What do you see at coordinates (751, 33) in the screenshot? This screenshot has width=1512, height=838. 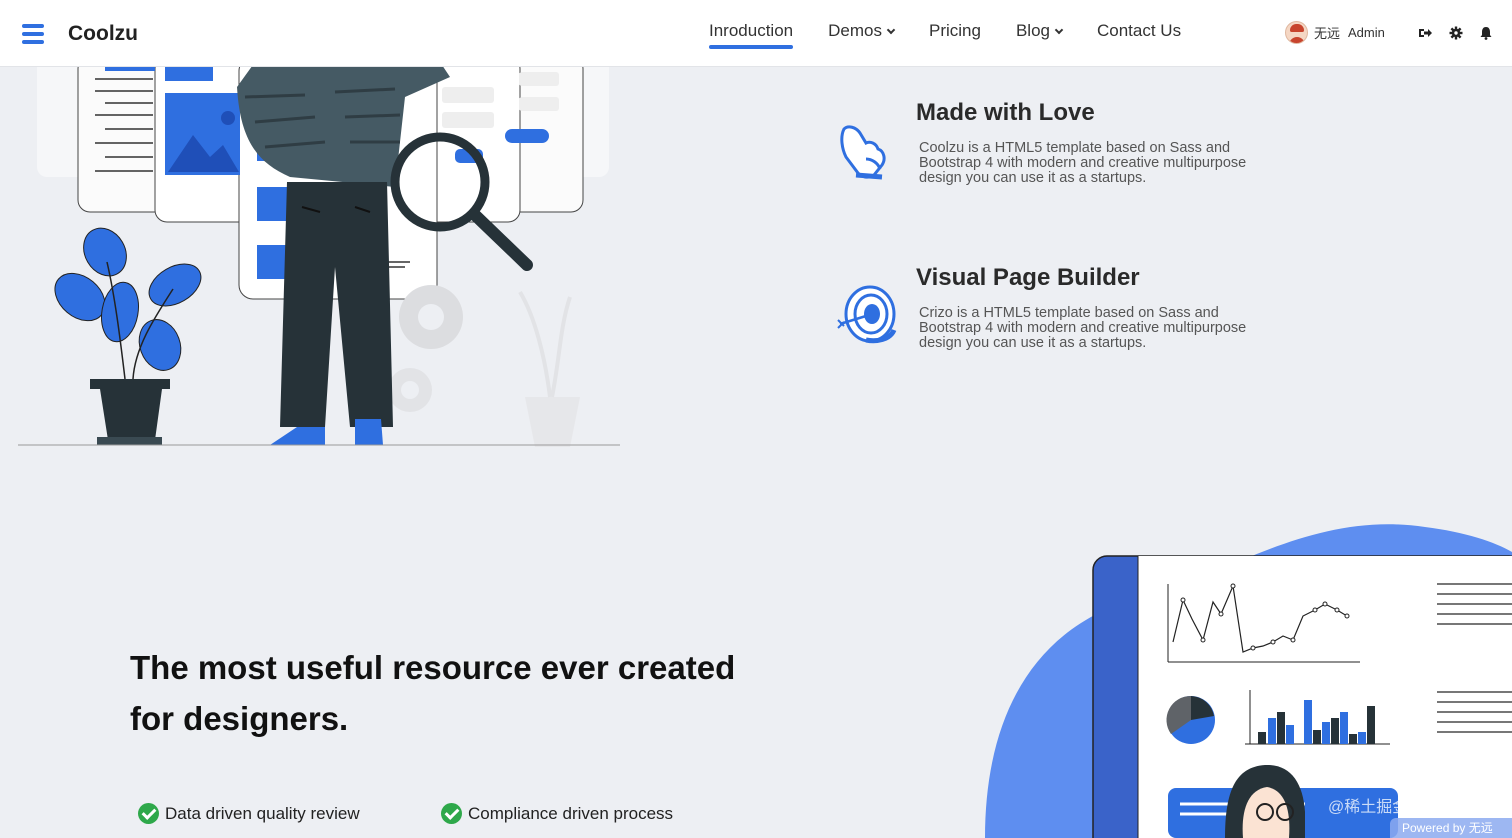 I see `nav-introduction: Inroduction` at bounding box center [751, 33].